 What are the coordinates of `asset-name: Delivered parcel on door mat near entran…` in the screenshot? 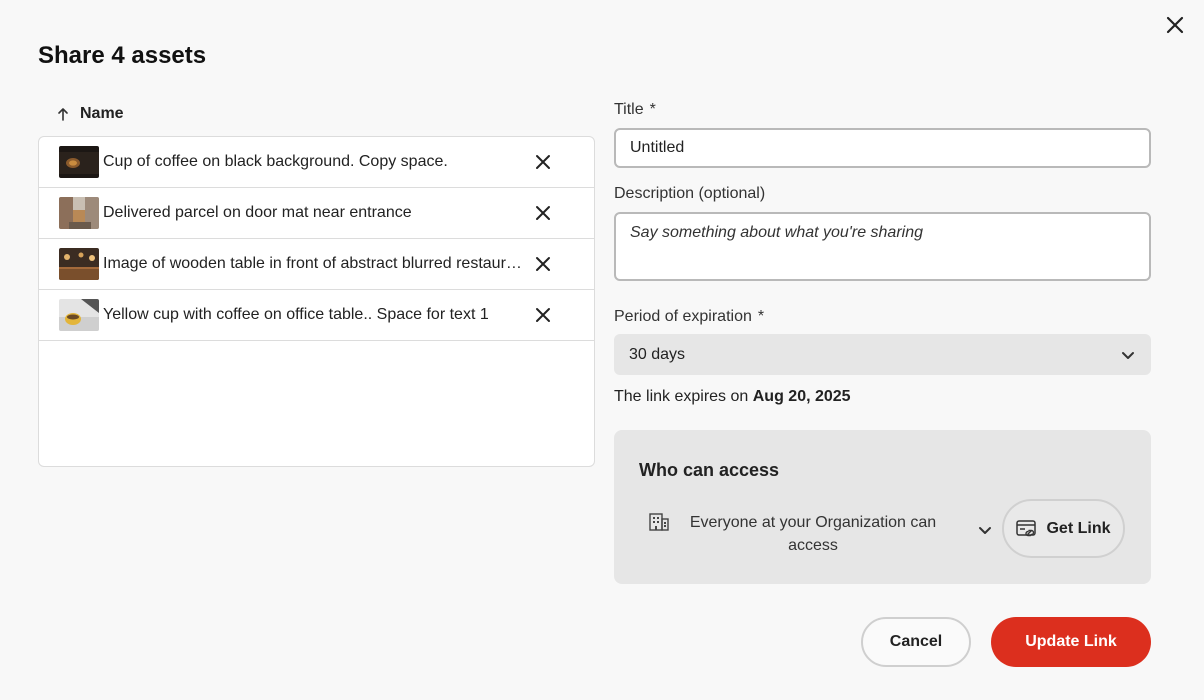 It's located at (257, 212).